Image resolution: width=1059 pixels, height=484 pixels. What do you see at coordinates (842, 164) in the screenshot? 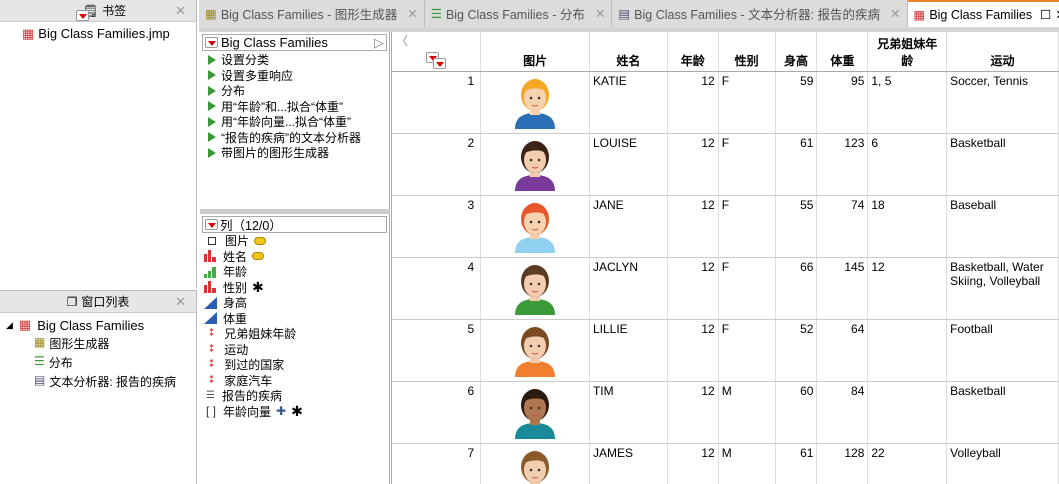
I see `weight-cell: 123` at bounding box center [842, 164].